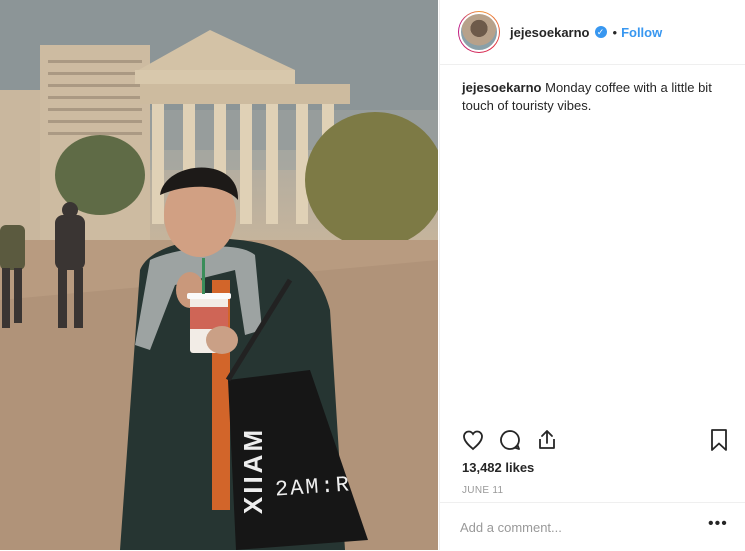 The height and width of the screenshot is (551, 745). I want to click on likes-count: 13,482 likes, so click(498, 467).